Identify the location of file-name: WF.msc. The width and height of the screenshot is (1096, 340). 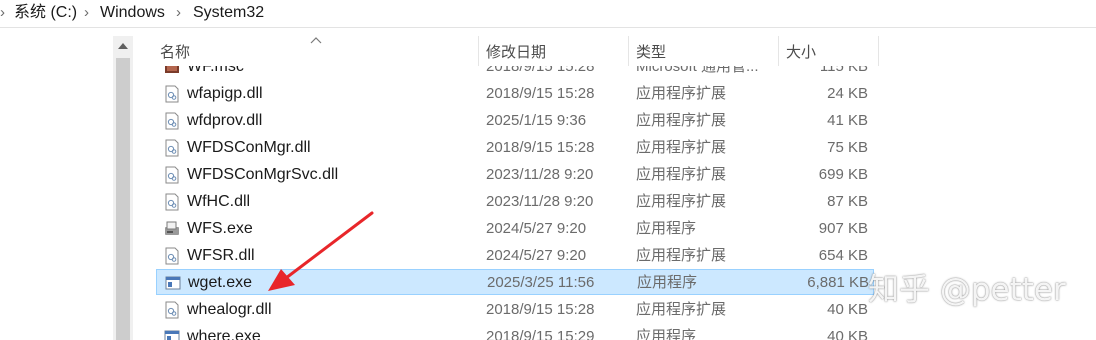
(215, 70).